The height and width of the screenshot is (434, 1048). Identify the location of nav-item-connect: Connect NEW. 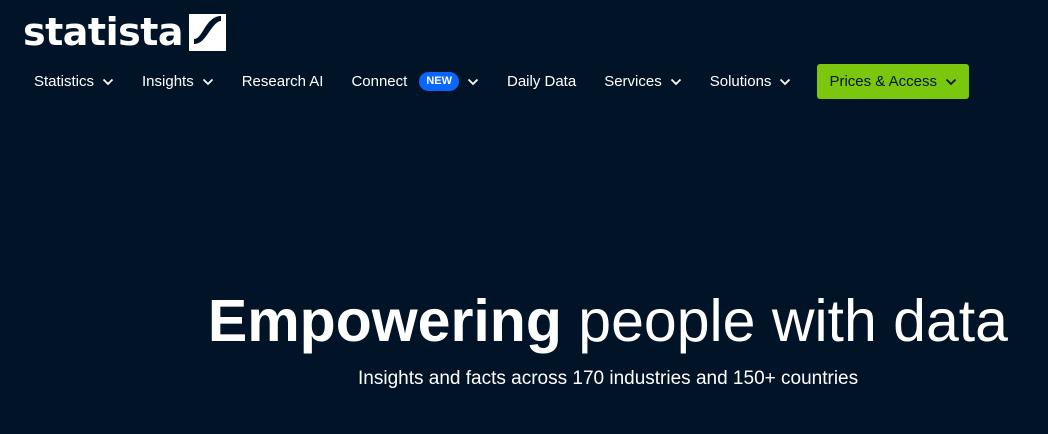
(415, 81).